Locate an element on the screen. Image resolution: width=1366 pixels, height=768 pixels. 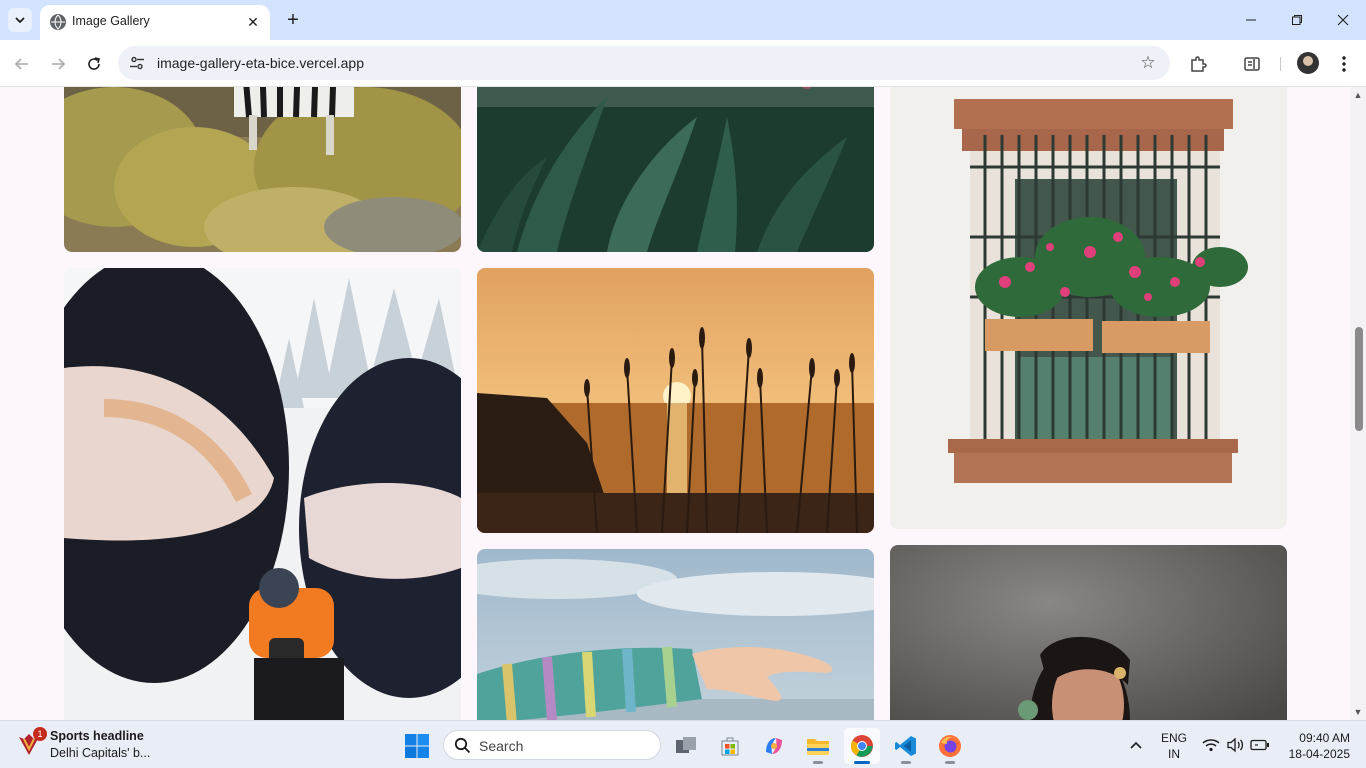
folder-icon is located at coordinates (818, 747).